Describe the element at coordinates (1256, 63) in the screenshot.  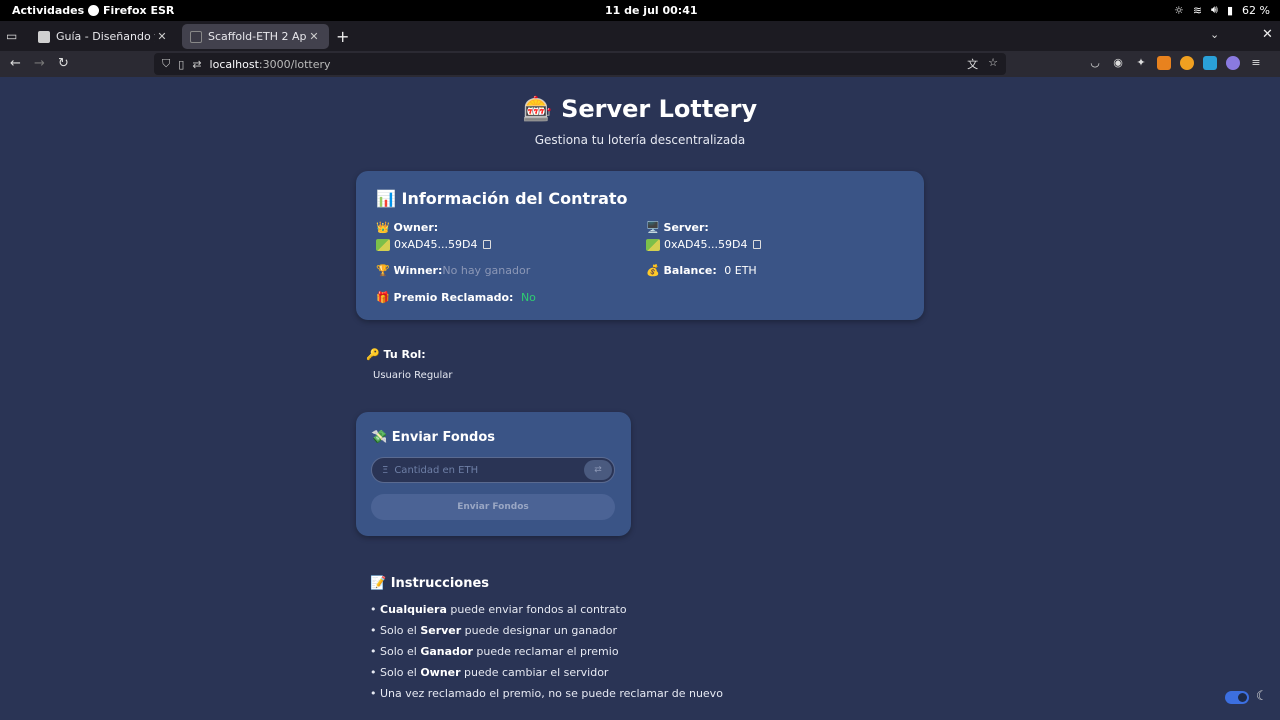
I see `menu-icon: ≡` at that location.